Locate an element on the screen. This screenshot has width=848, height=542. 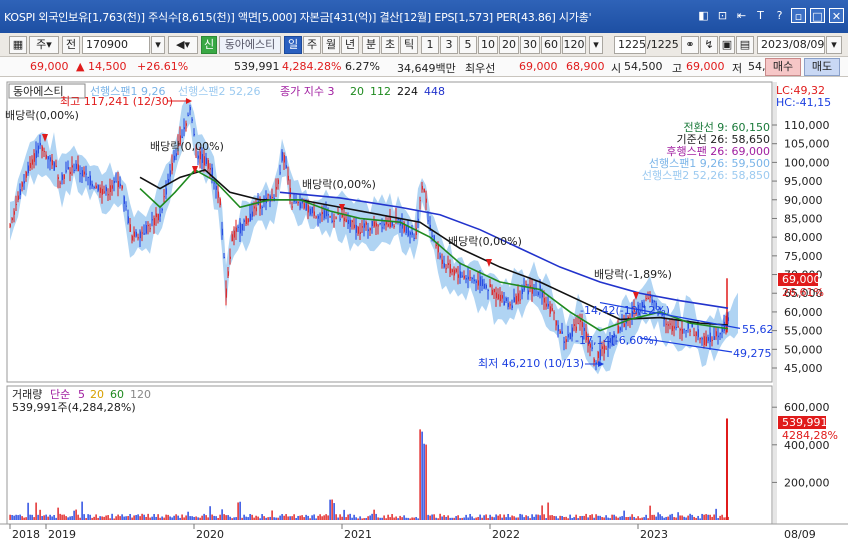
layout-icon: ◧ is located at coordinates (703, 15).